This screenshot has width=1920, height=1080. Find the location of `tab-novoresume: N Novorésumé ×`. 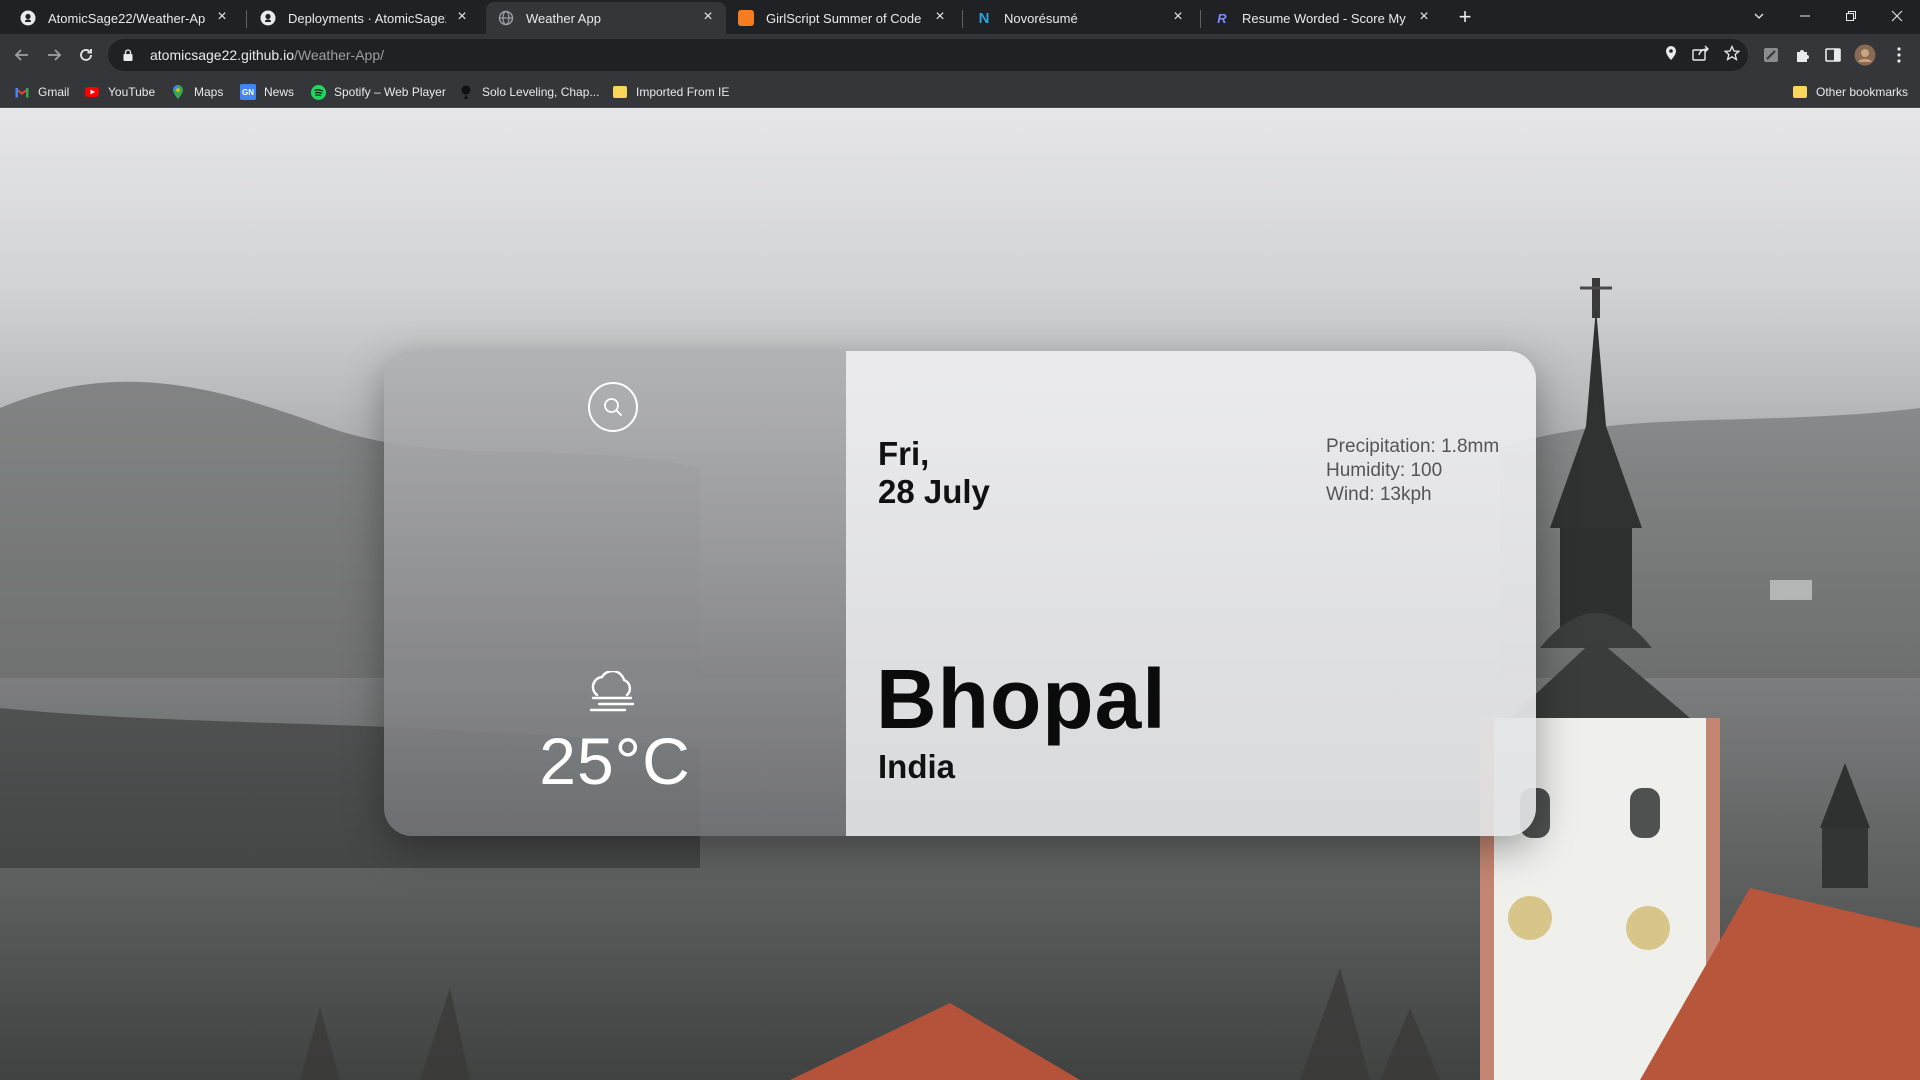

tab-novoresume: N Novorésumé × is located at coordinates (1080, 18).